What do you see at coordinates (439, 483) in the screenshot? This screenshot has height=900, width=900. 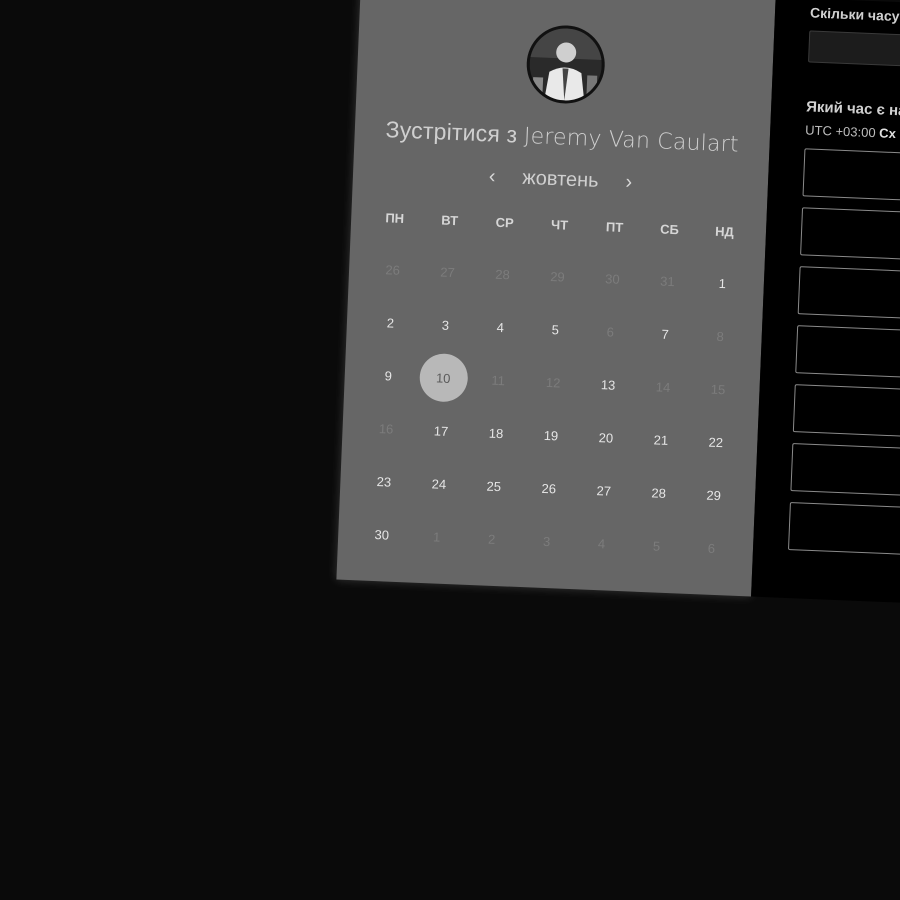 I see `calendar-day-number: 24` at bounding box center [439, 483].